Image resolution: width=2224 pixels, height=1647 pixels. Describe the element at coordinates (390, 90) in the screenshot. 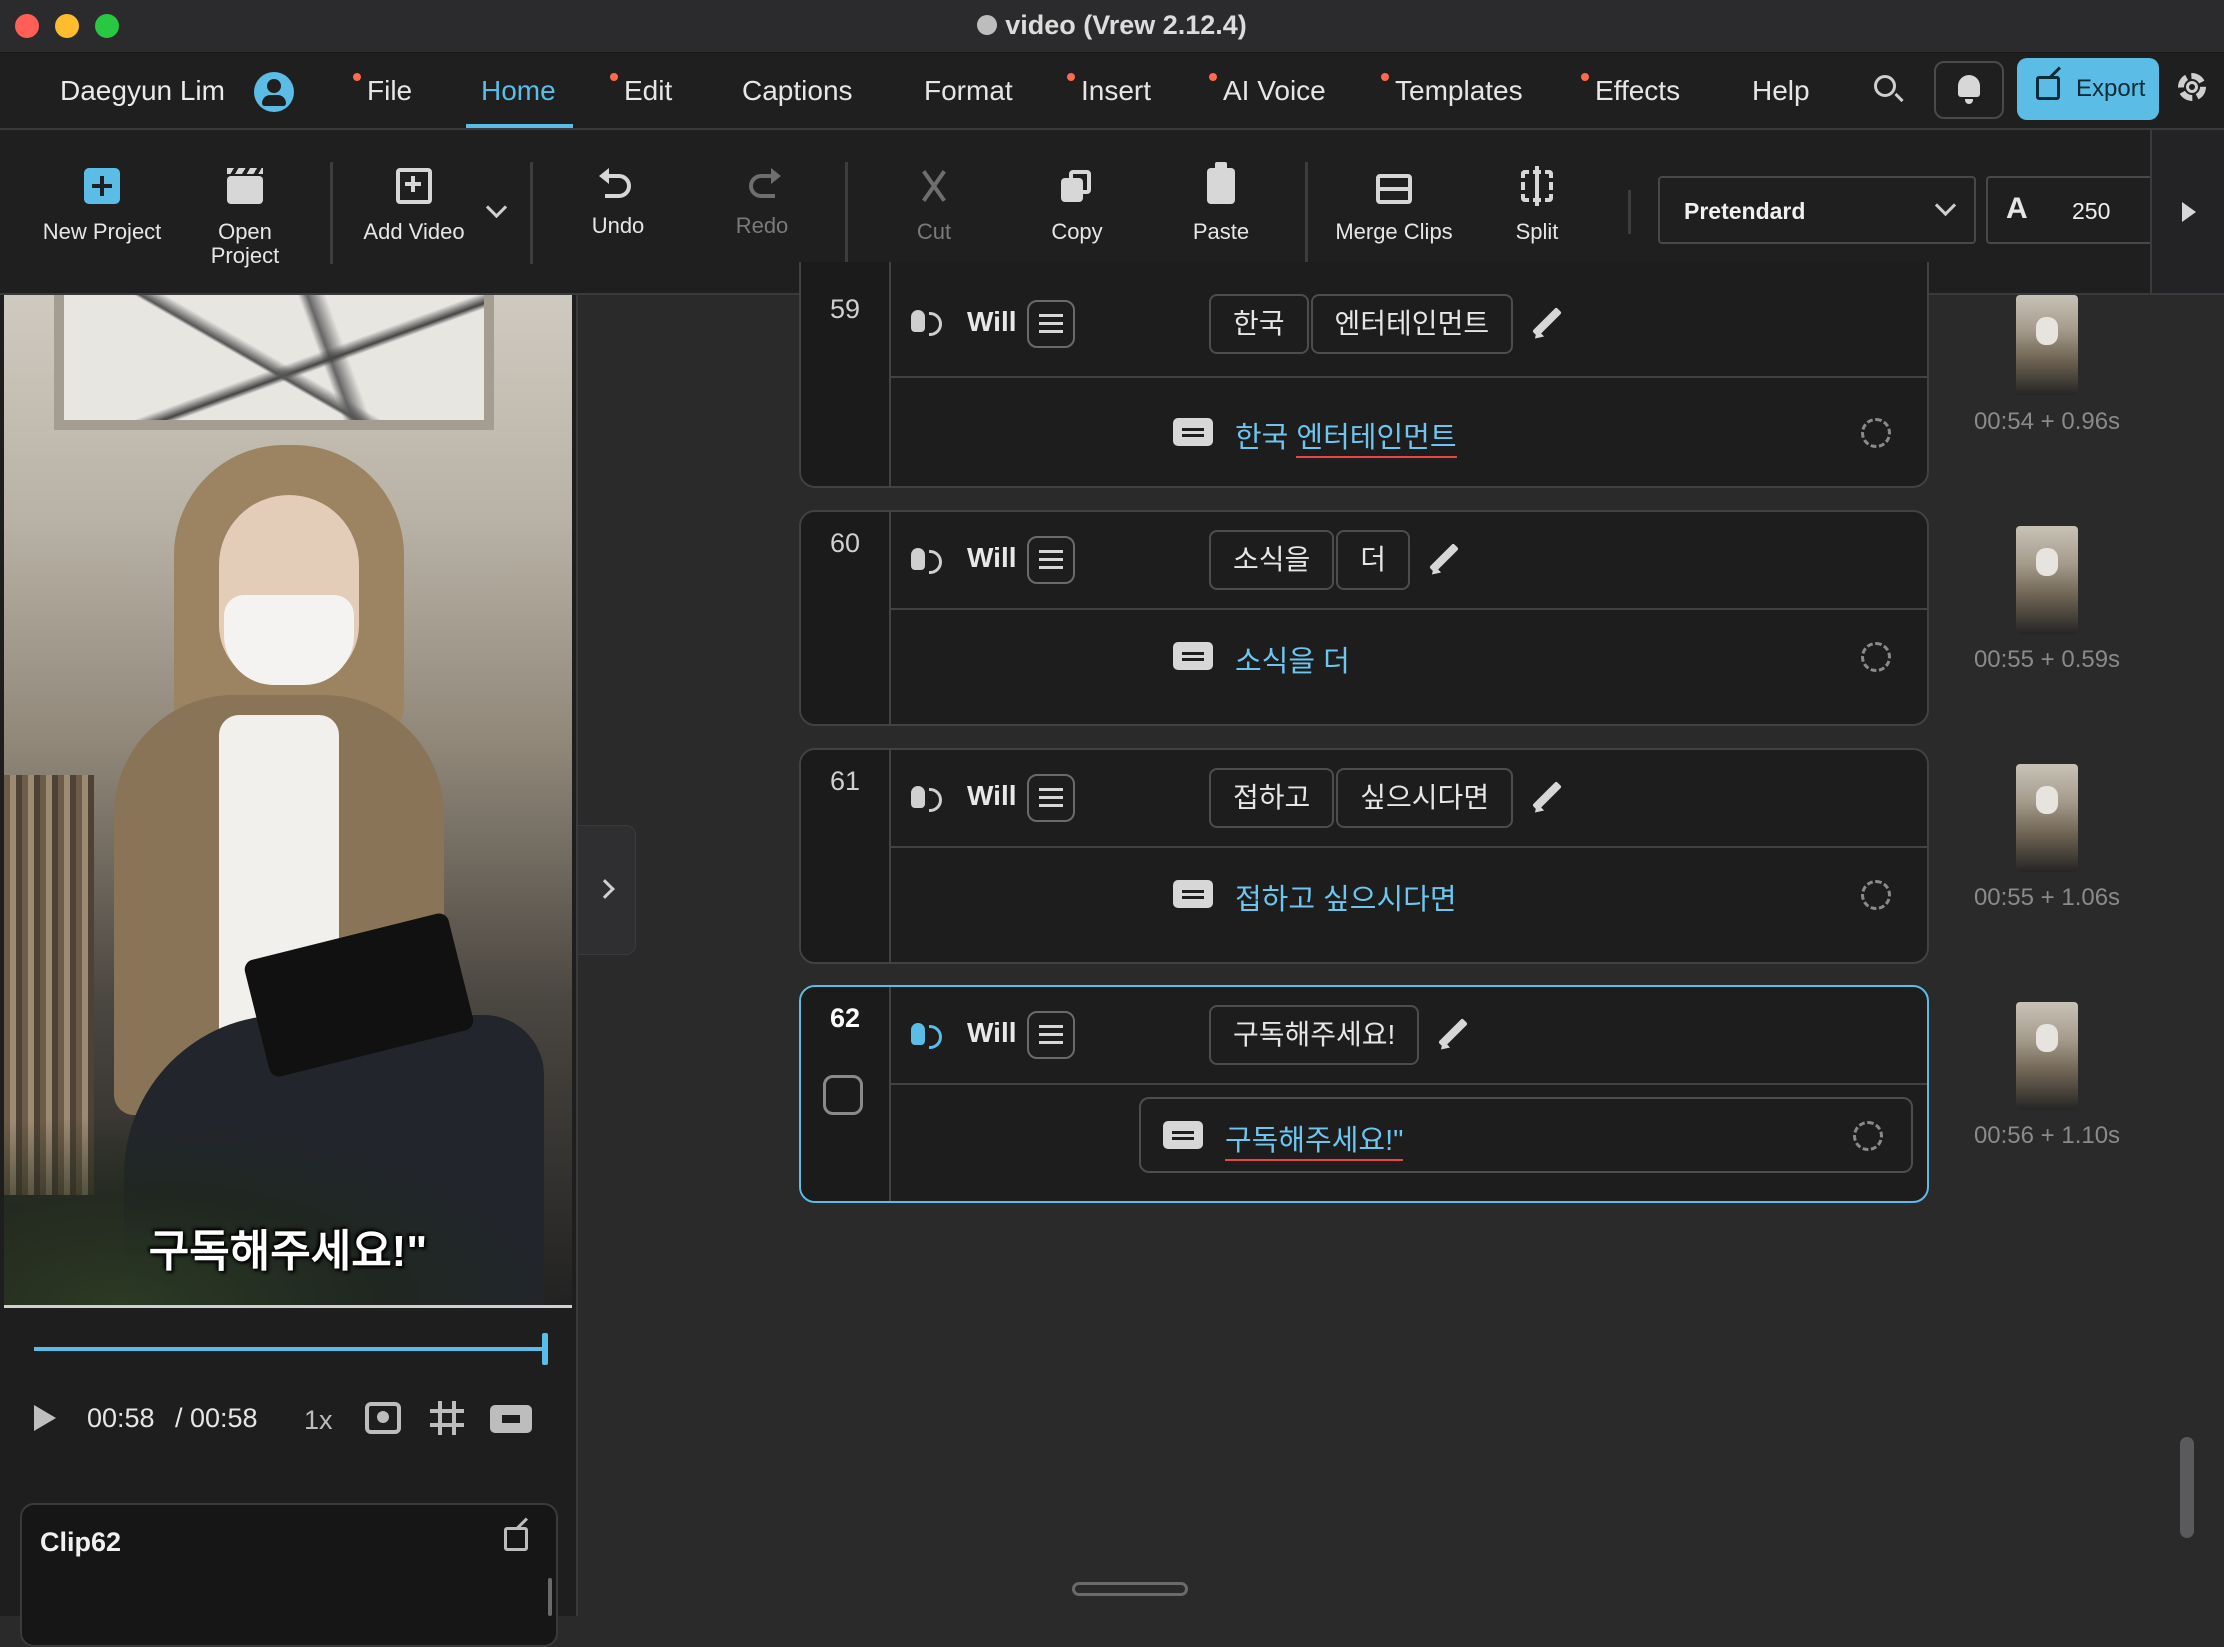

I see `menu-file-label: File` at that location.